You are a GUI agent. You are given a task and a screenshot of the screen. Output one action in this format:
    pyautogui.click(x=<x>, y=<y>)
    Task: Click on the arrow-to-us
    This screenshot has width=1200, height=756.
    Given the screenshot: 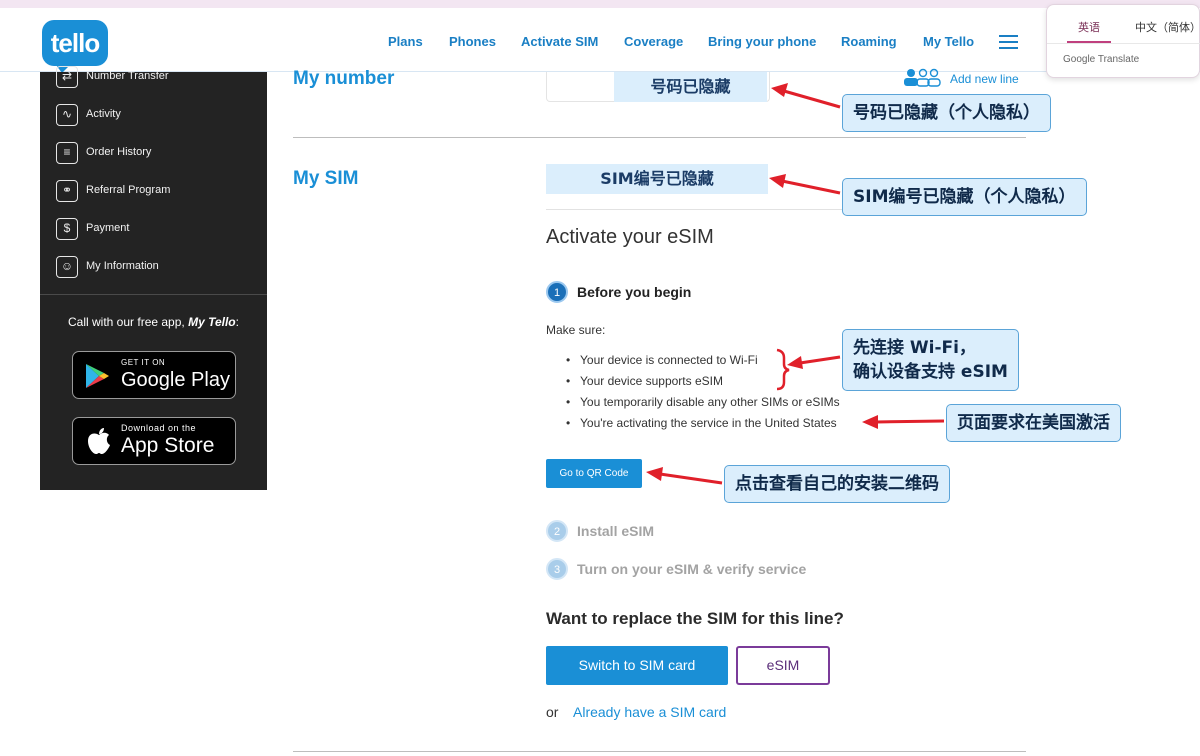 What is the action you would take?
    pyautogui.click(x=910, y=421)
    